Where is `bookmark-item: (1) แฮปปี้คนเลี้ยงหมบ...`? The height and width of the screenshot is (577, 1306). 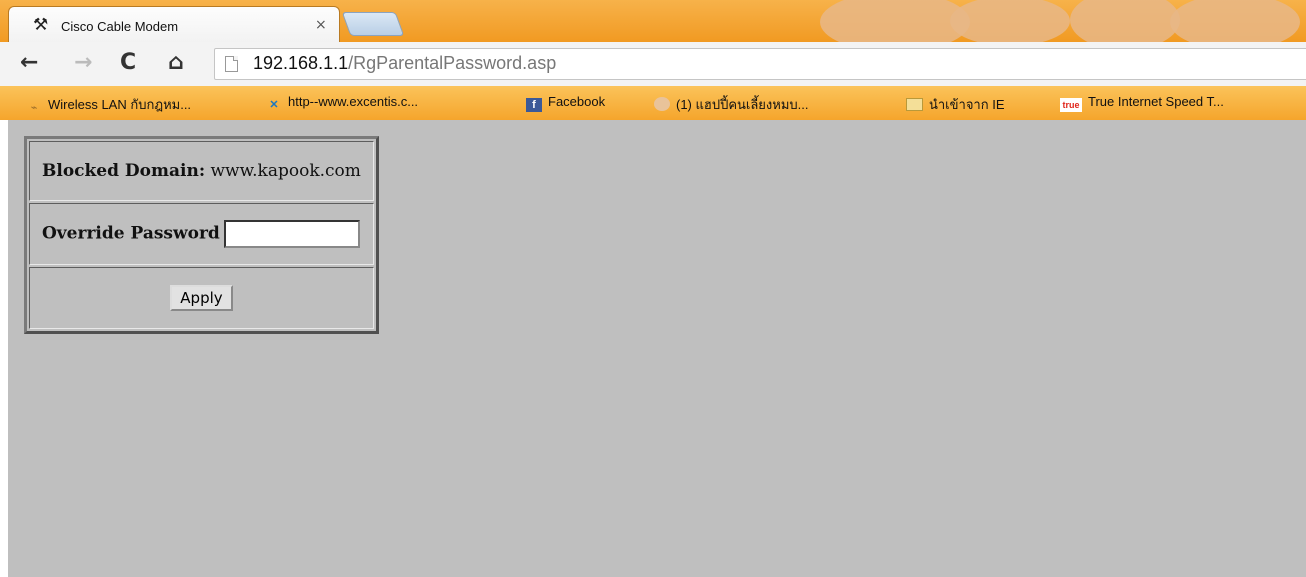
bookmark-item: (1) แฮปปี้คนเลี้ยงหมบ... is located at coordinates (731, 104).